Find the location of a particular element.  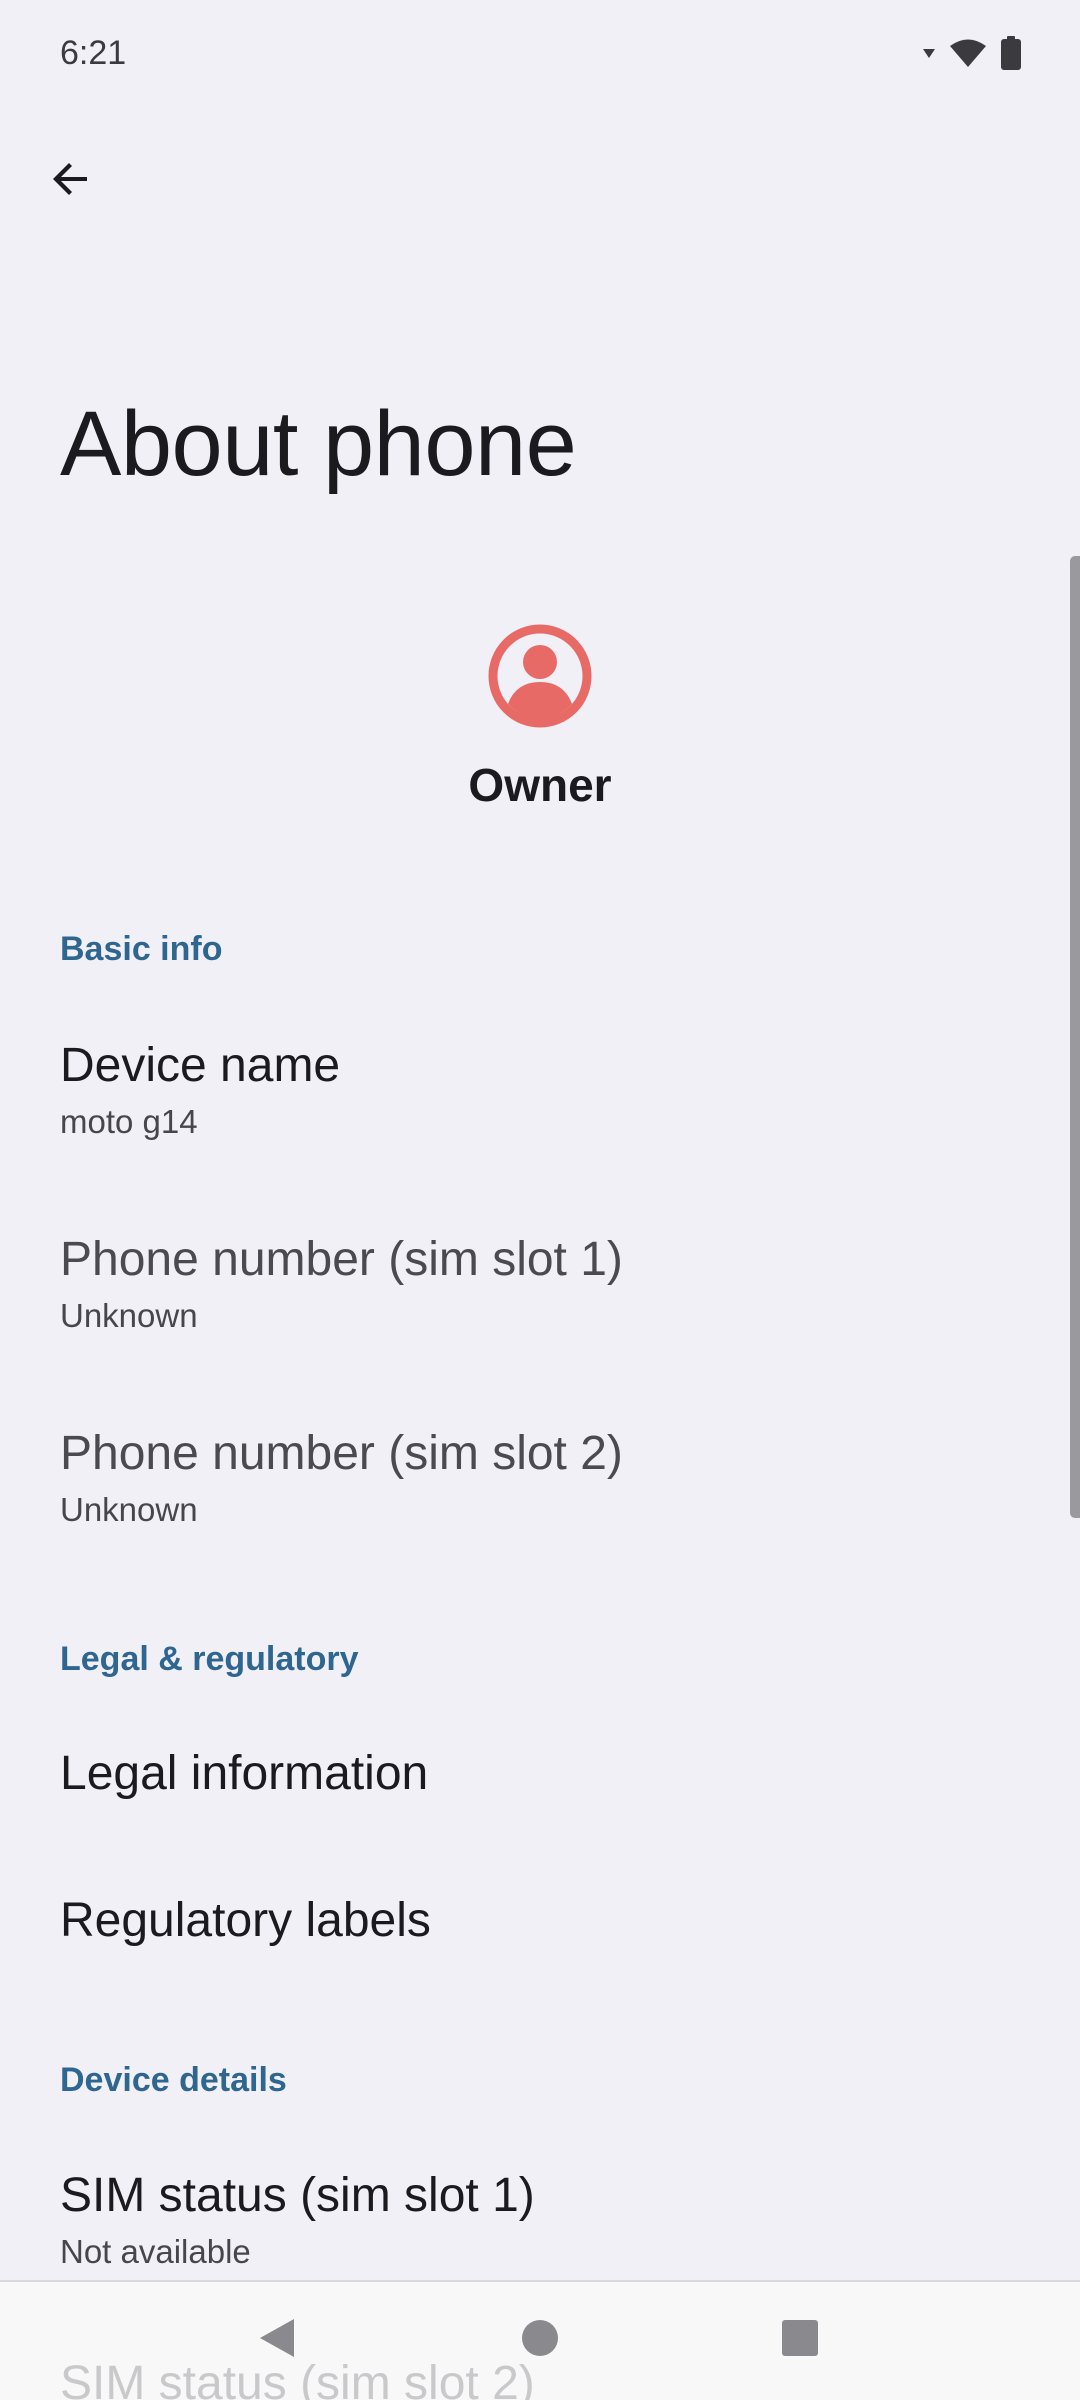

arrow-back-icon is located at coordinates (71, 181).